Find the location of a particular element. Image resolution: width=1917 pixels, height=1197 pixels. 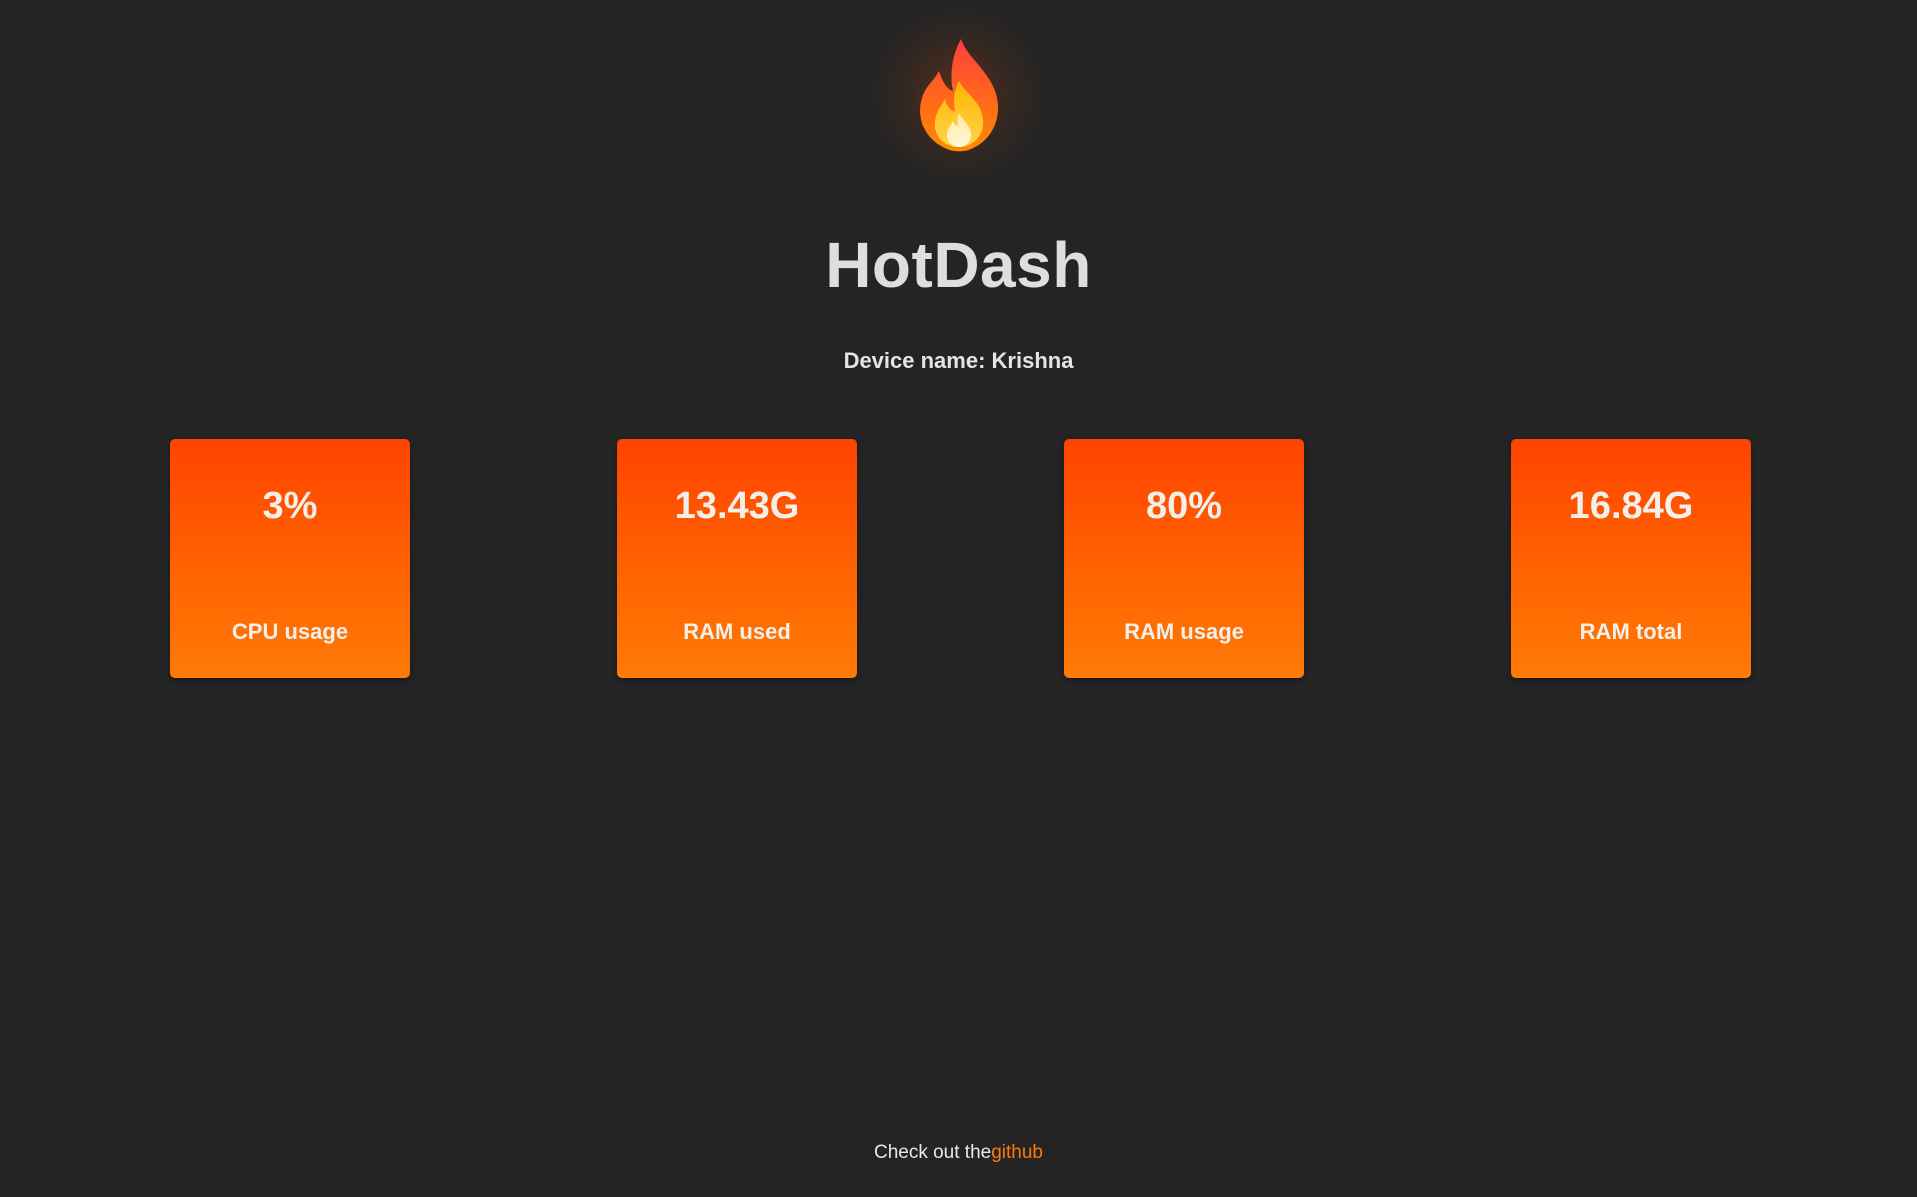

stat-label: RAM total is located at coordinates (1631, 631).